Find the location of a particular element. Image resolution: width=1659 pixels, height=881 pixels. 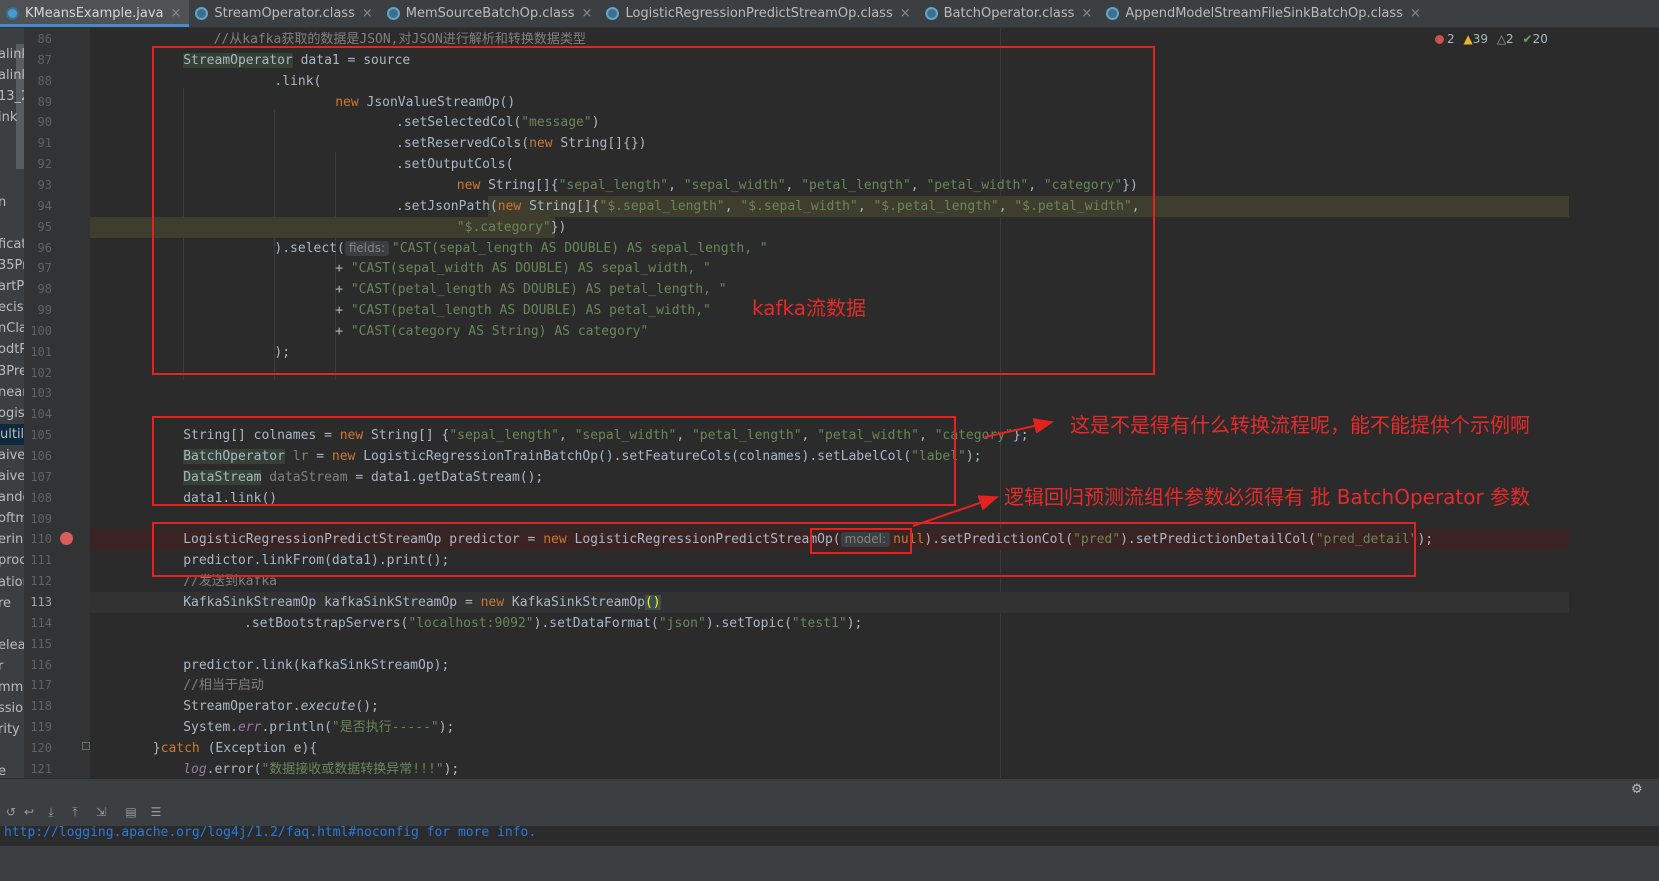

line-number: 95 is located at coordinates (44, 226).